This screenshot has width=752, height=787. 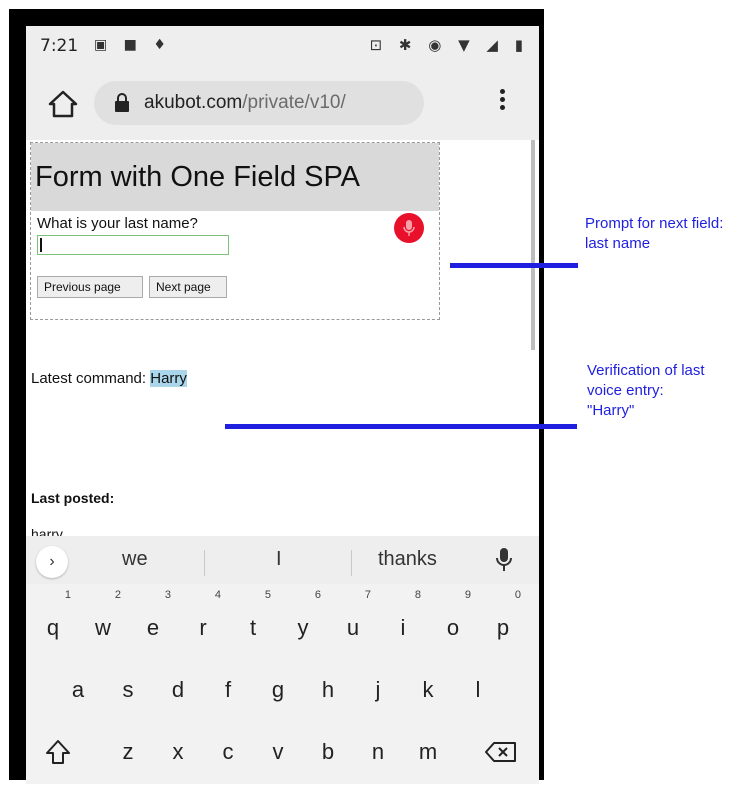 What do you see at coordinates (193, 102) in the screenshot?
I see `url-domain: akubot.com` at bounding box center [193, 102].